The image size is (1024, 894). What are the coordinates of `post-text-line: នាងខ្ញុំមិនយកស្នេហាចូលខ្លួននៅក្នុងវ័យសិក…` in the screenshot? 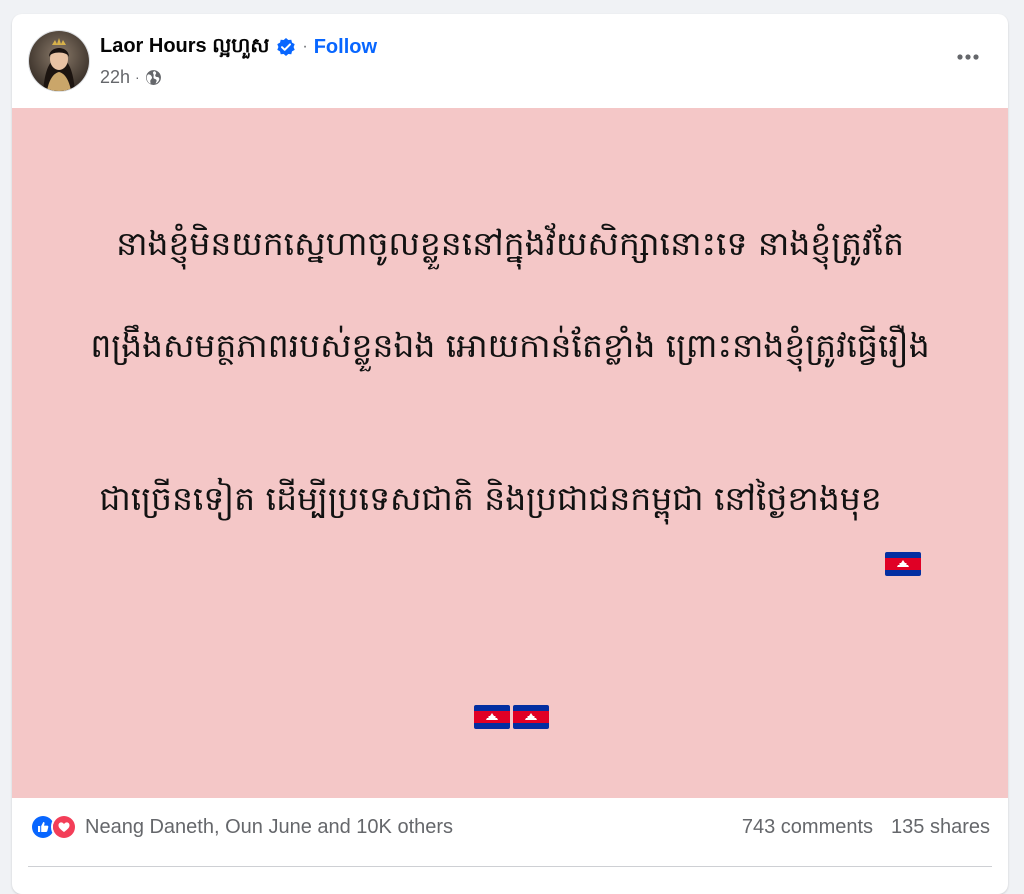 It's located at (510, 243).